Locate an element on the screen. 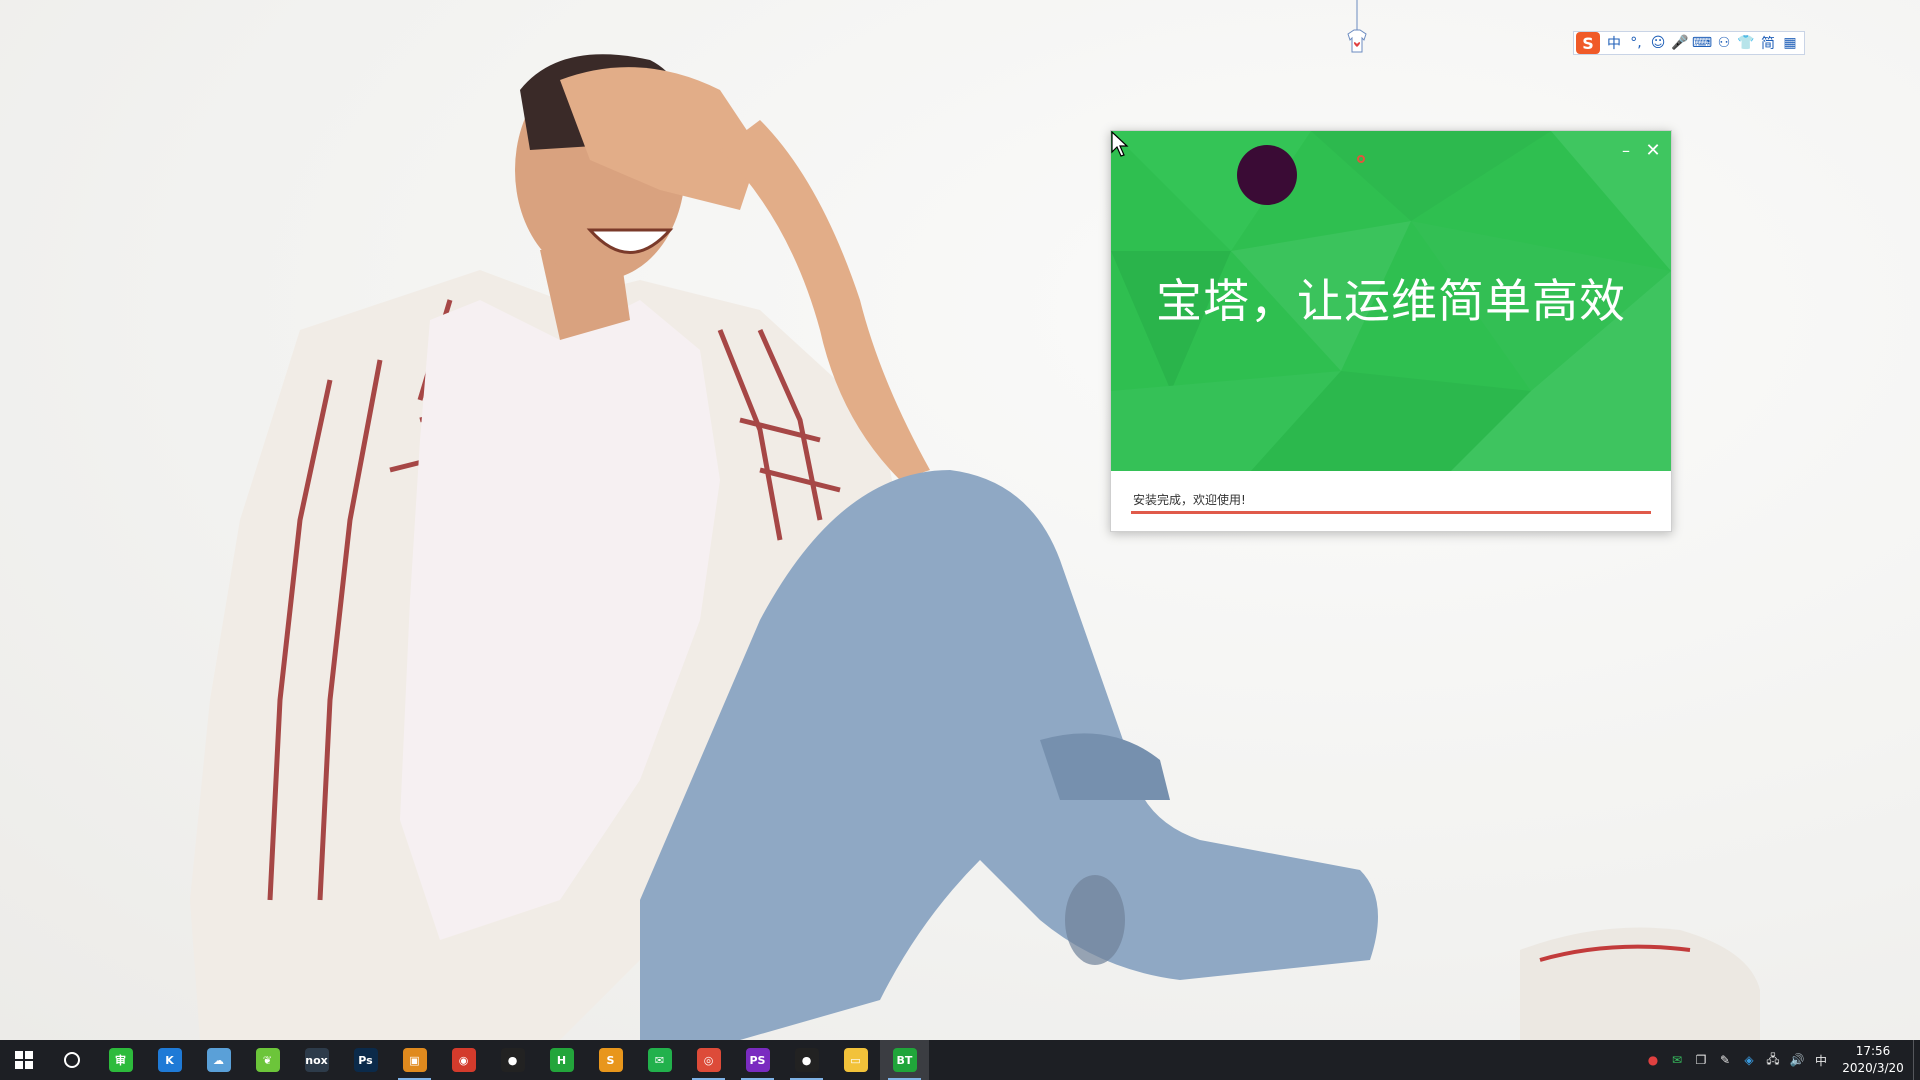  taskbar-app-phpstorm: PS is located at coordinates (757, 1060).